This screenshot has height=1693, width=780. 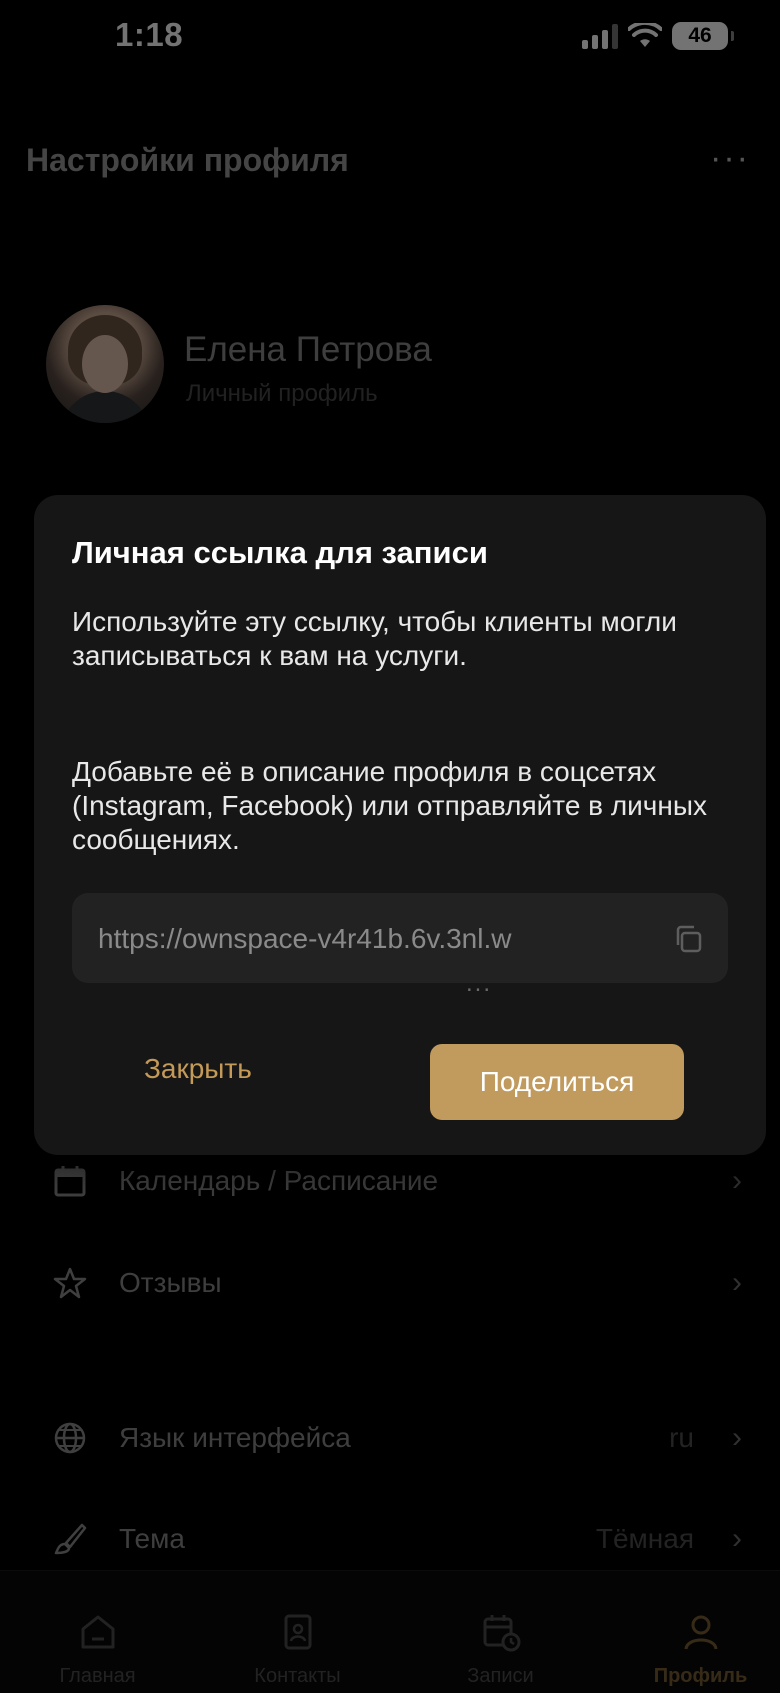 I want to click on globe-icon, so click(x=70, y=1438).